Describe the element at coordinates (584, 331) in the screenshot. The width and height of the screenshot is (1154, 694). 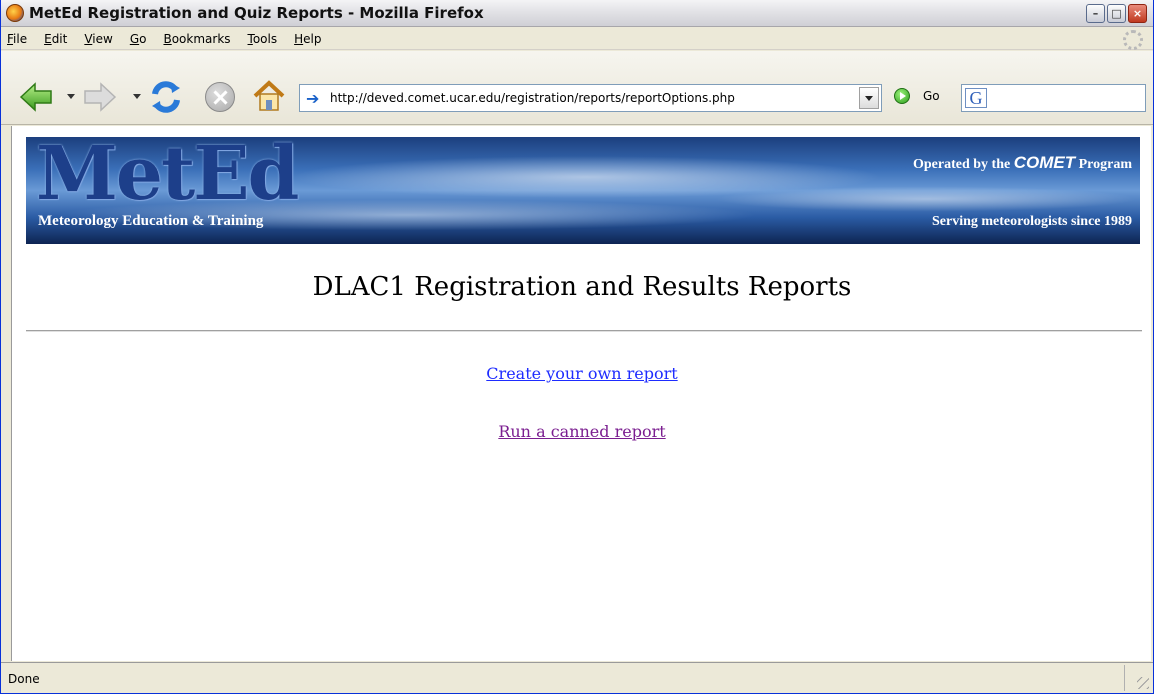
I see `divider` at that location.